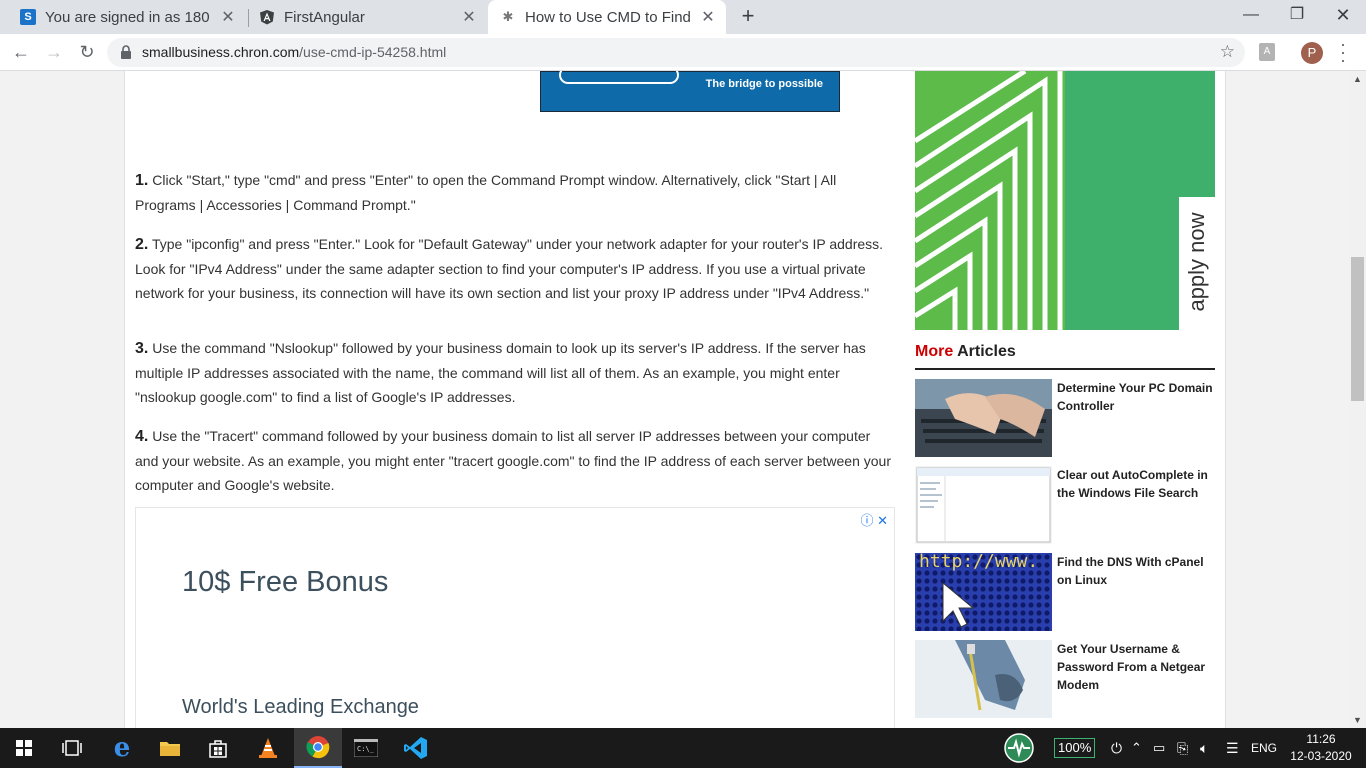  What do you see at coordinates (221, 52) in the screenshot?
I see `url-host: smallbusiness.chron.com` at bounding box center [221, 52].